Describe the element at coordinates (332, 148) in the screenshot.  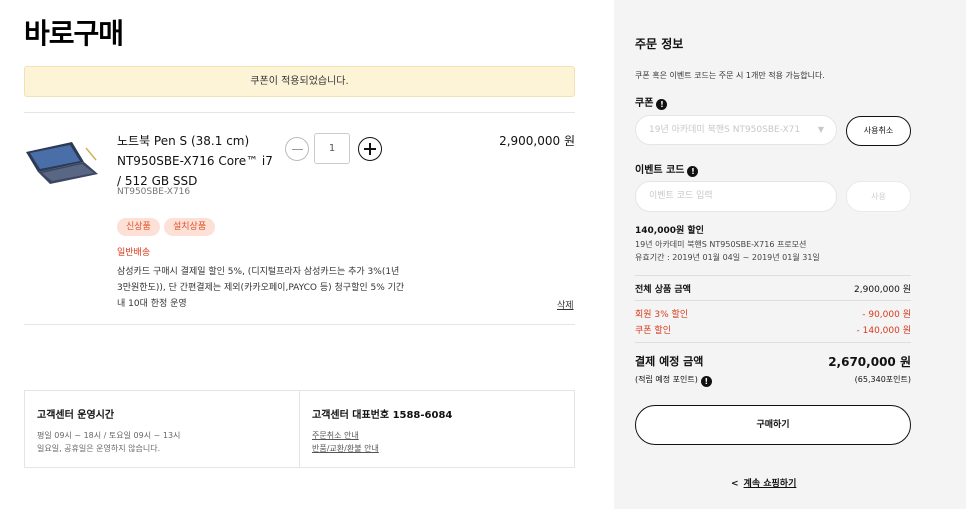
I see `quantity-input: 1` at that location.